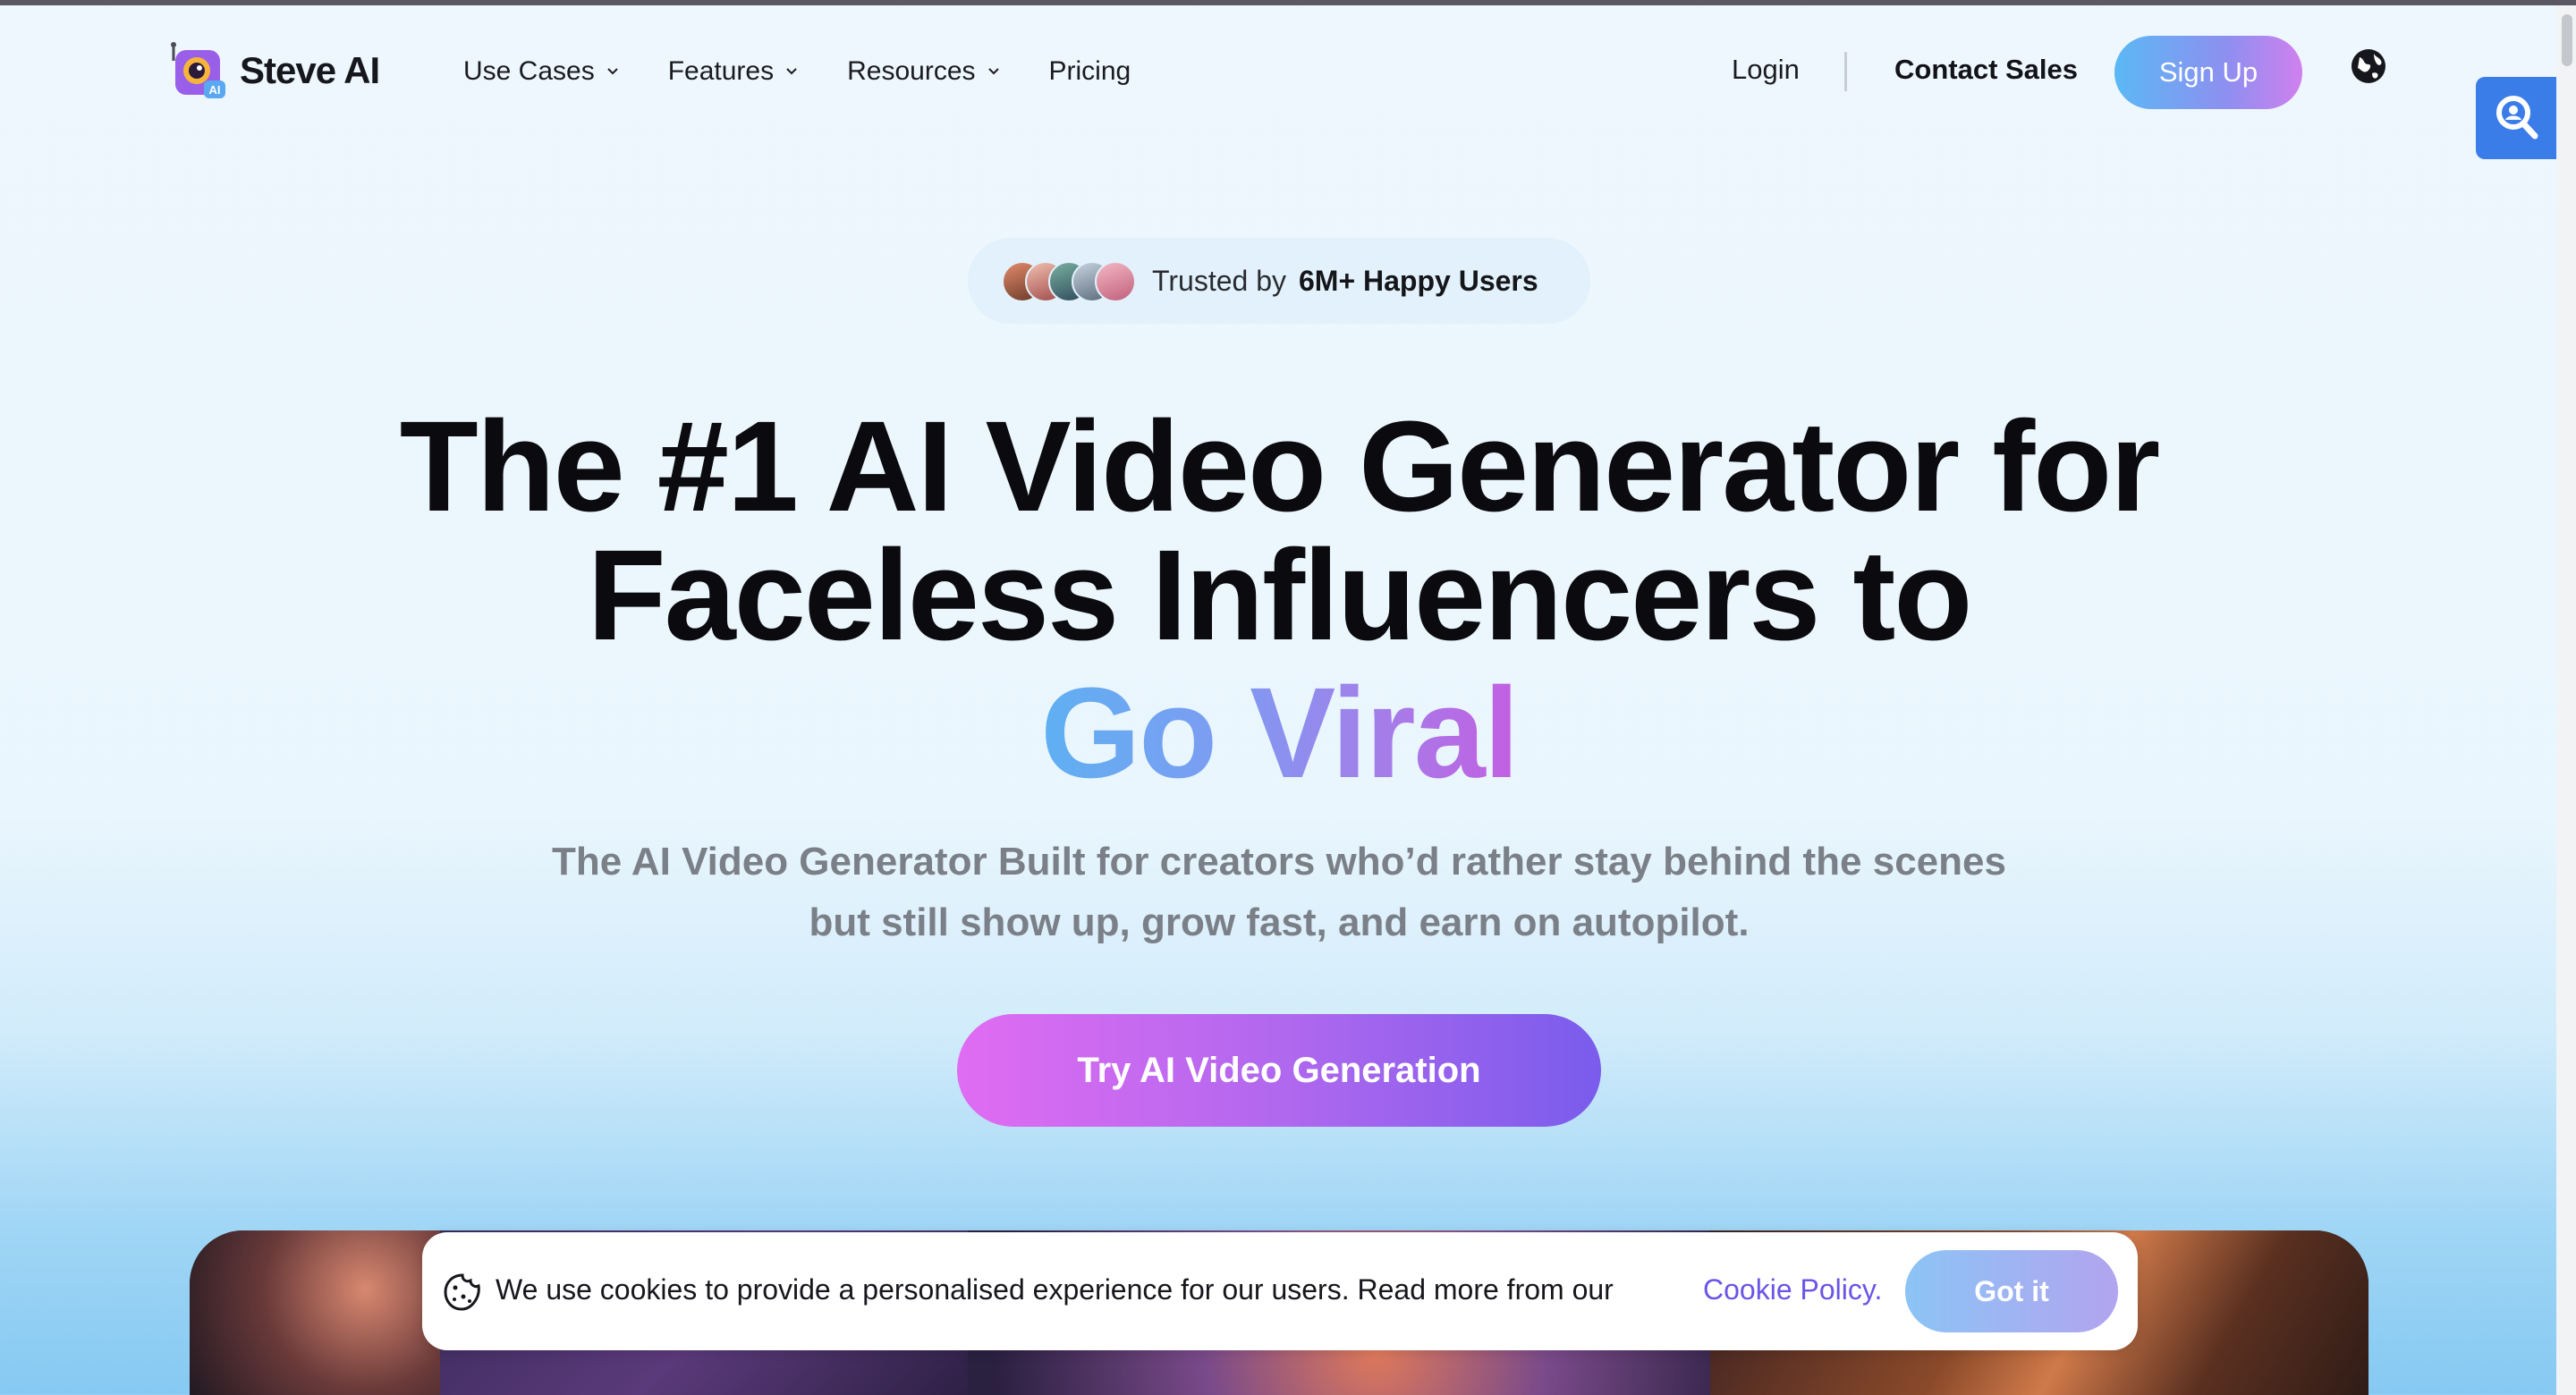  I want to click on logo: AI Steve AI, so click(274, 70).